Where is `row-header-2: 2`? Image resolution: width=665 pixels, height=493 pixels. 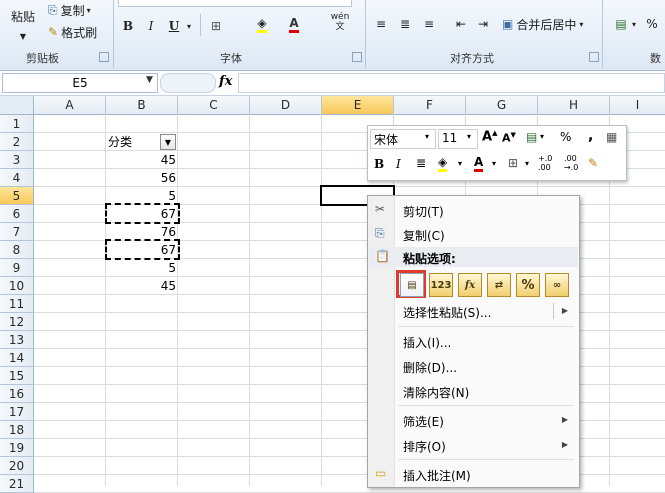
row-header-2: 2 is located at coordinates (17, 142).